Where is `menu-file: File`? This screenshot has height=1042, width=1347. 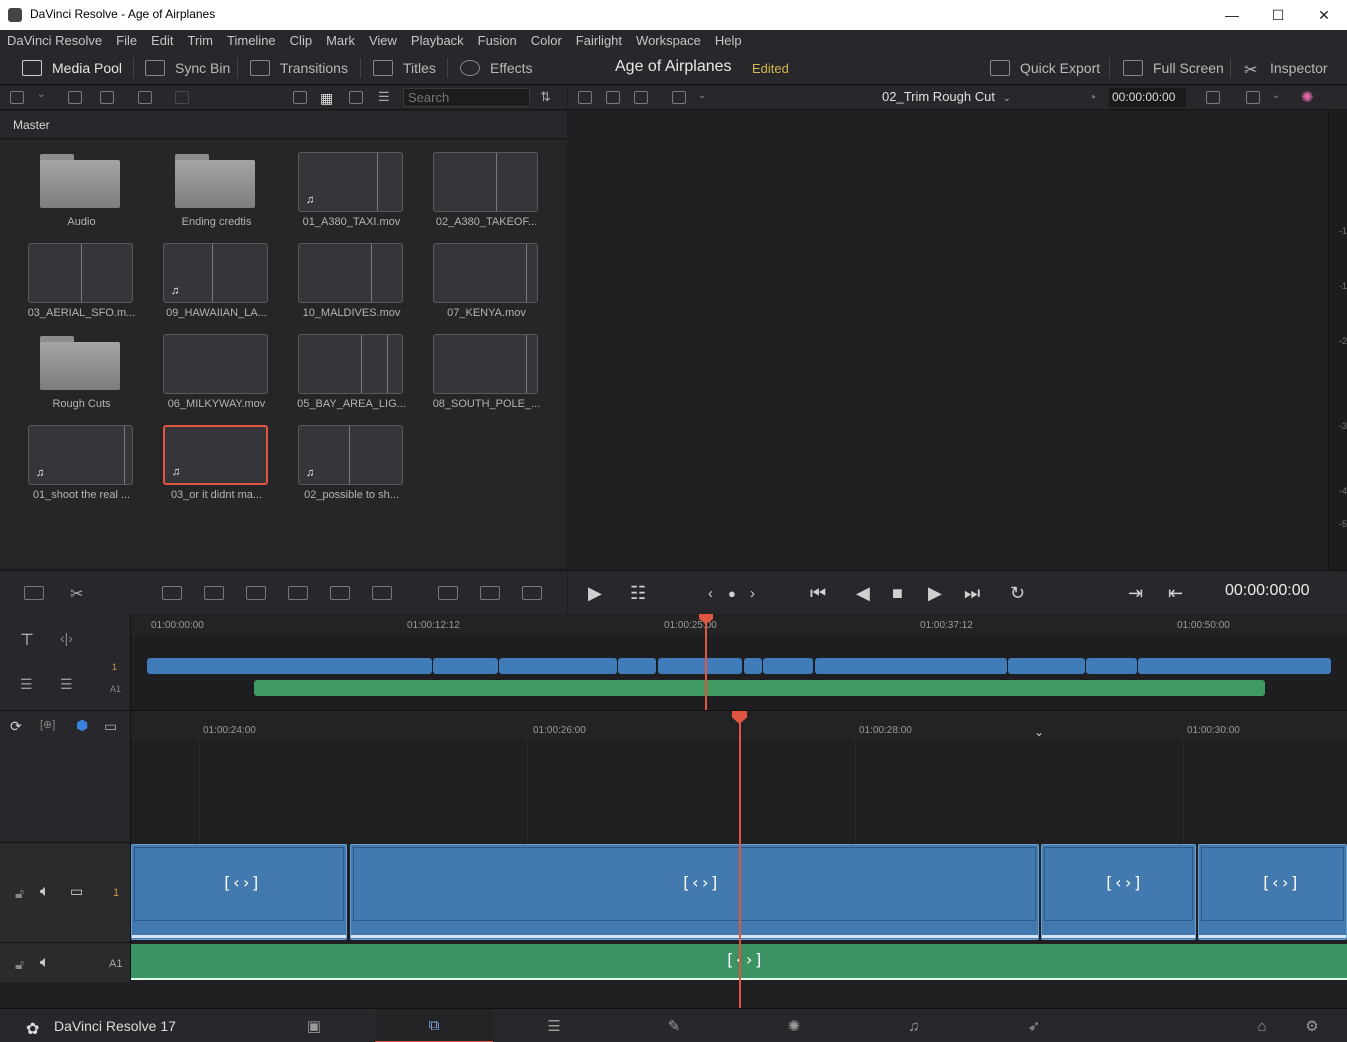 menu-file: File is located at coordinates (126, 40).